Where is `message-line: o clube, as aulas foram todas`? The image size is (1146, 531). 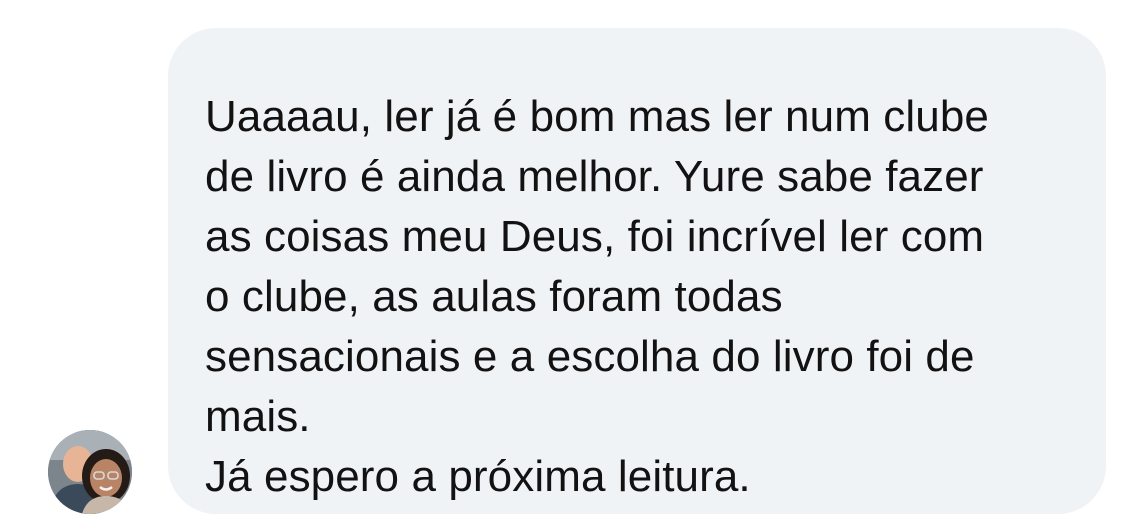 message-line: o clube, as aulas foram todas is located at coordinates (494, 296).